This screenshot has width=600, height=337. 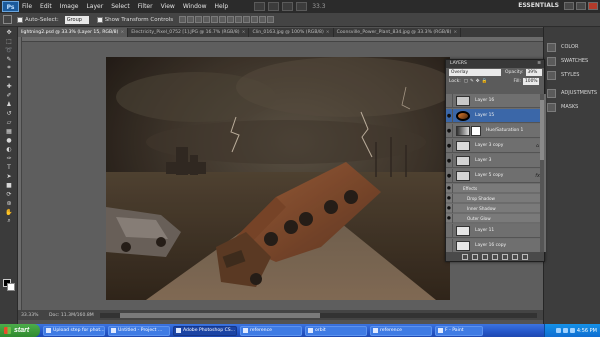 I want to click on auto-select-dropdown: Group, so click(x=76, y=19).